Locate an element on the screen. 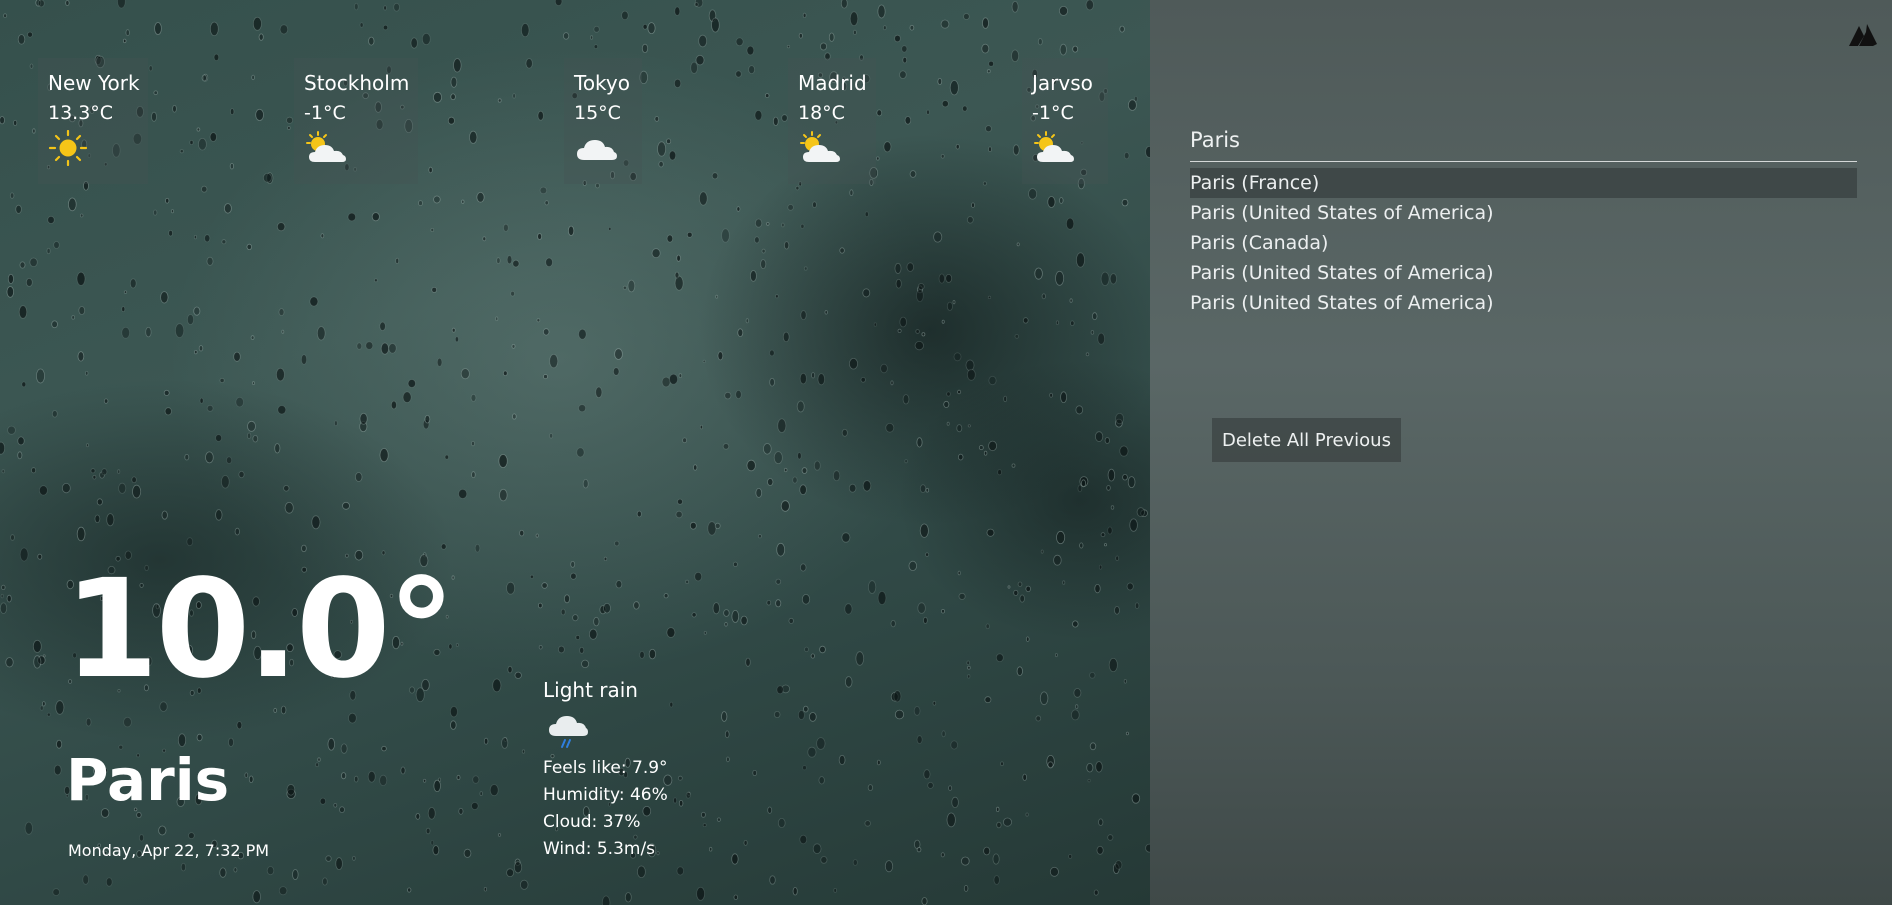  condition-label: Light rain is located at coordinates (590, 690).